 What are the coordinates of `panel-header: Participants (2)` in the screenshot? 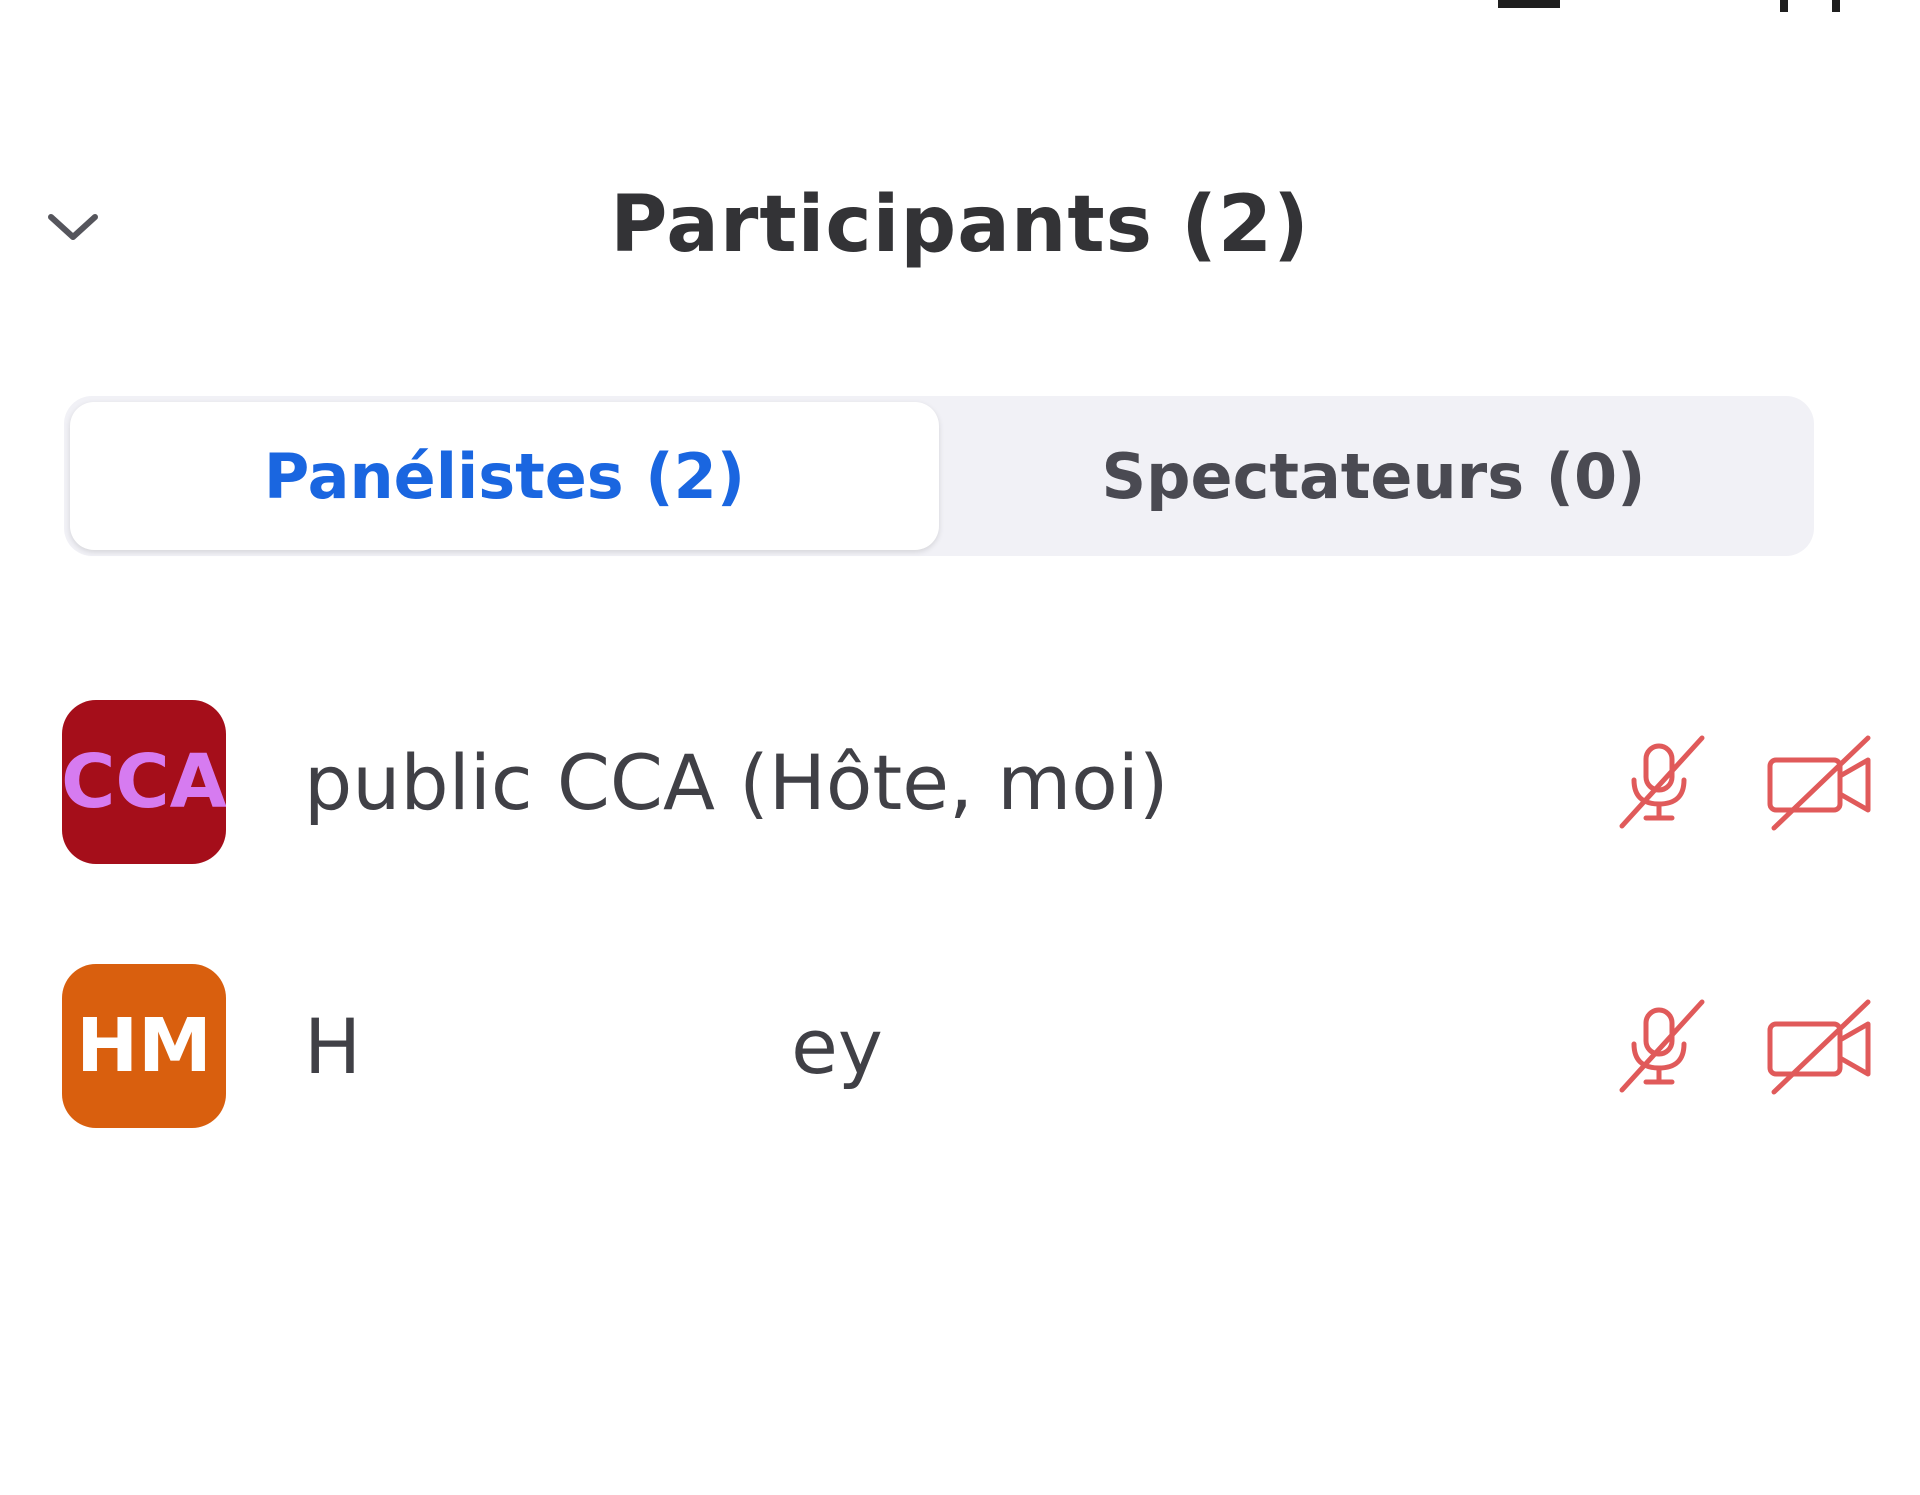 It's located at (960, 225).